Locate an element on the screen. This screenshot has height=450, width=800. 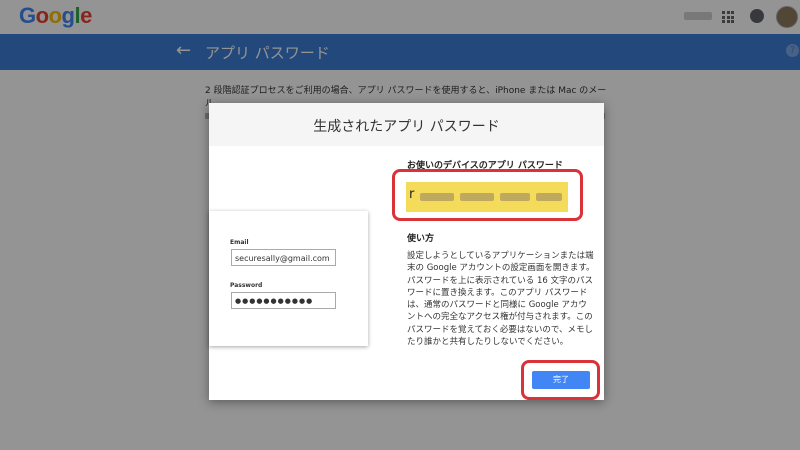
done-highlight-box: 完了 is located at coordinates (560, 380).